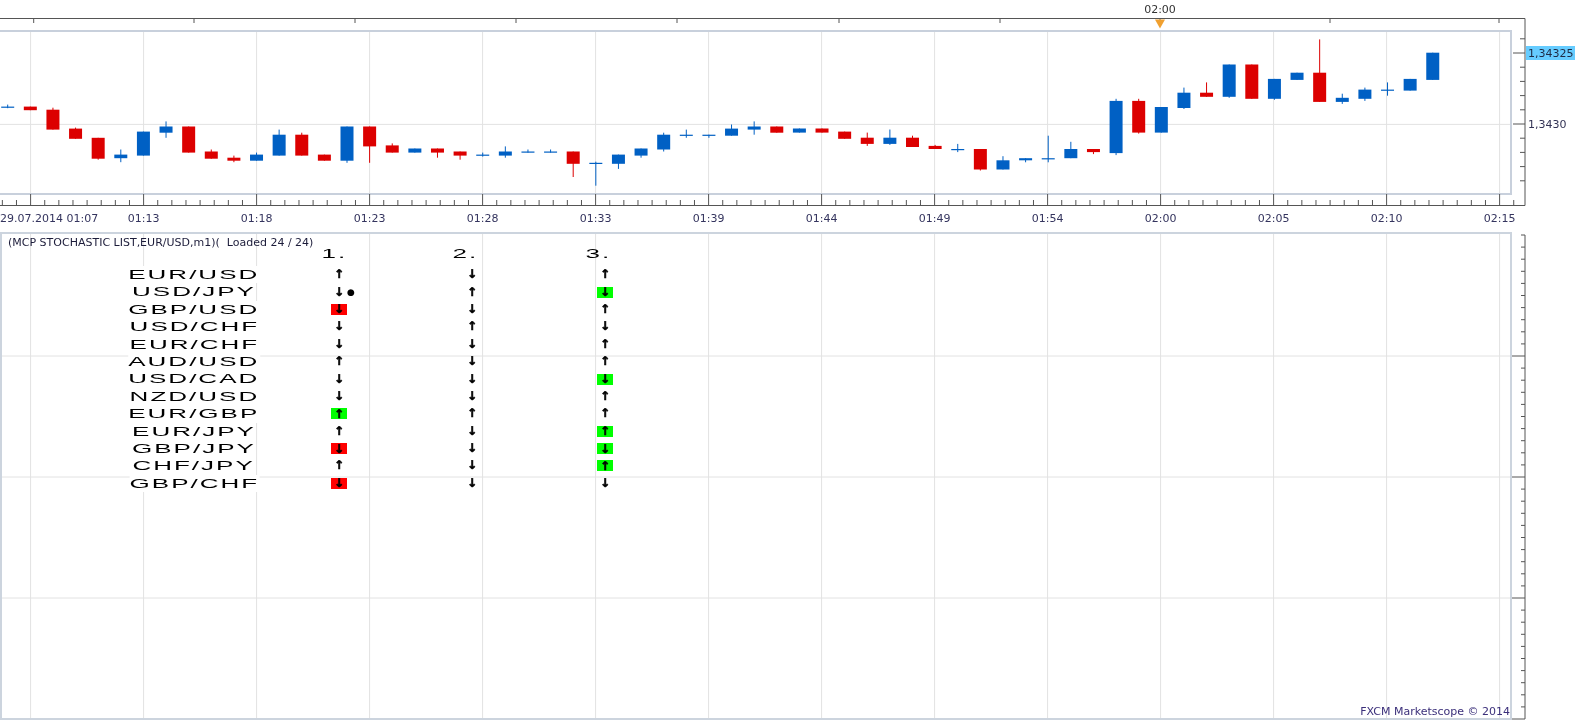  Describe the element at coordinates (708, 218) in the screenshot. I see `time-label: 01:39` at that location.